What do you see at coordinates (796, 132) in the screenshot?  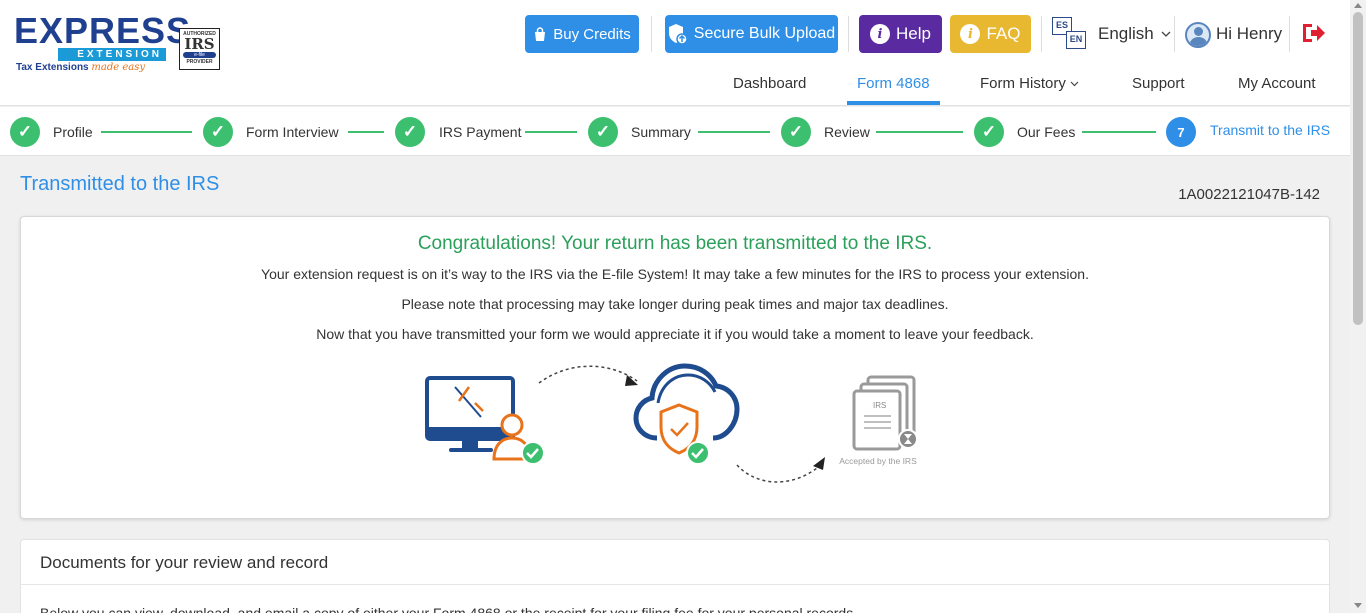 I see `step-check-review: ✓` at bounding box center [796, 132].